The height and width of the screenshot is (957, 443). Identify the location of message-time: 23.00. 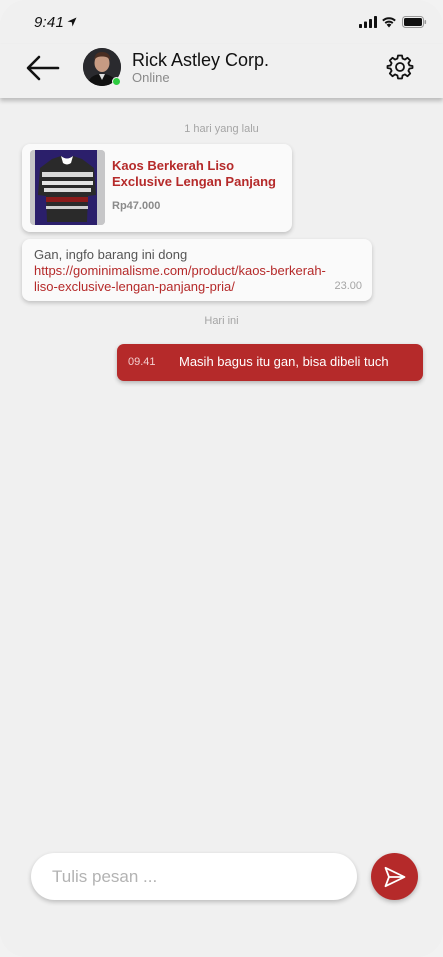
(348, 286).